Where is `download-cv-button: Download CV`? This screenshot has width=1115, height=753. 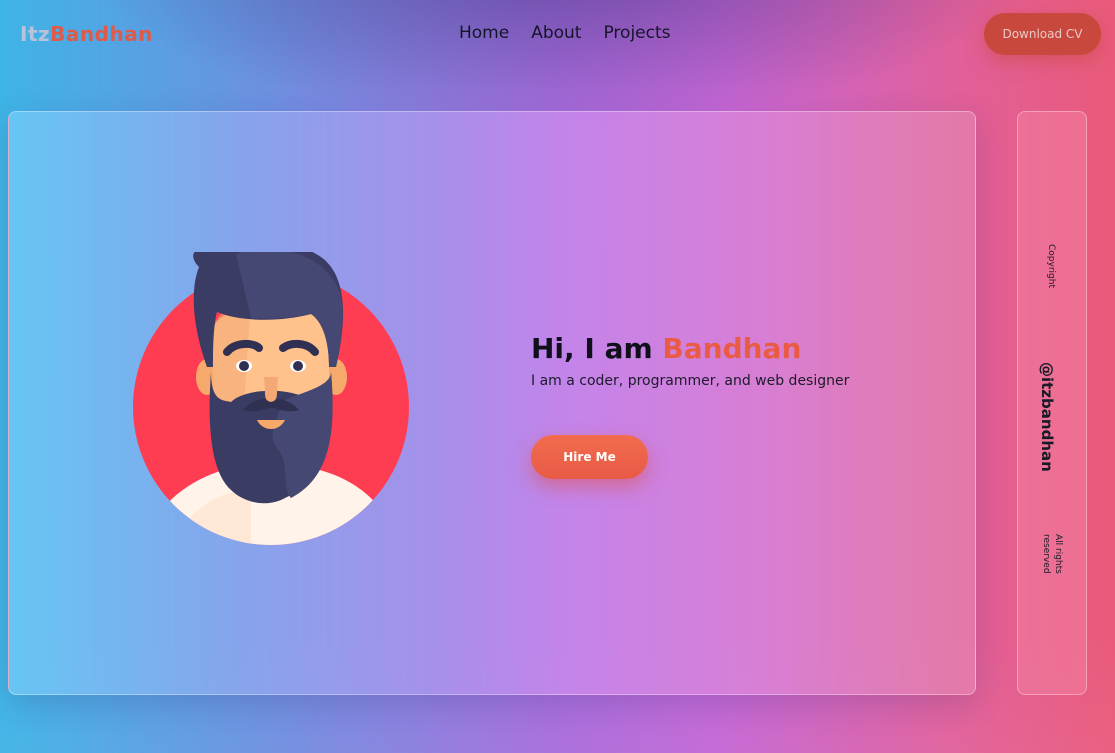 download-cv-button: Download CV is located at coordinates (1042, 34).